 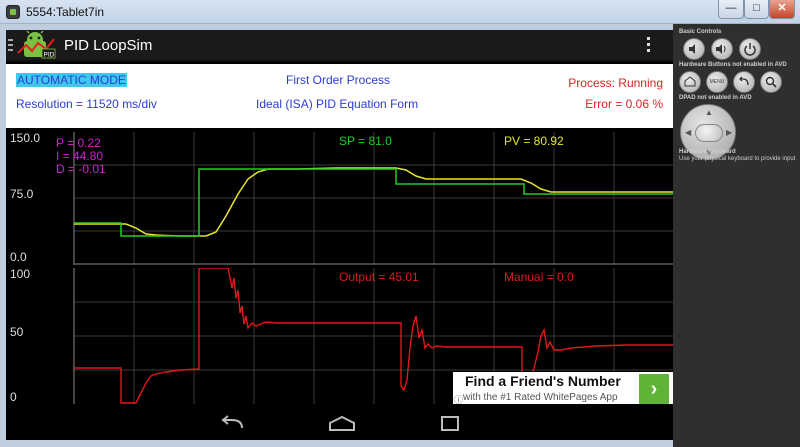 What do you see at coordinates (379, 277) in the screenshot?
I see `output-label: Output = 45.01` at bounding box center [379, 277].